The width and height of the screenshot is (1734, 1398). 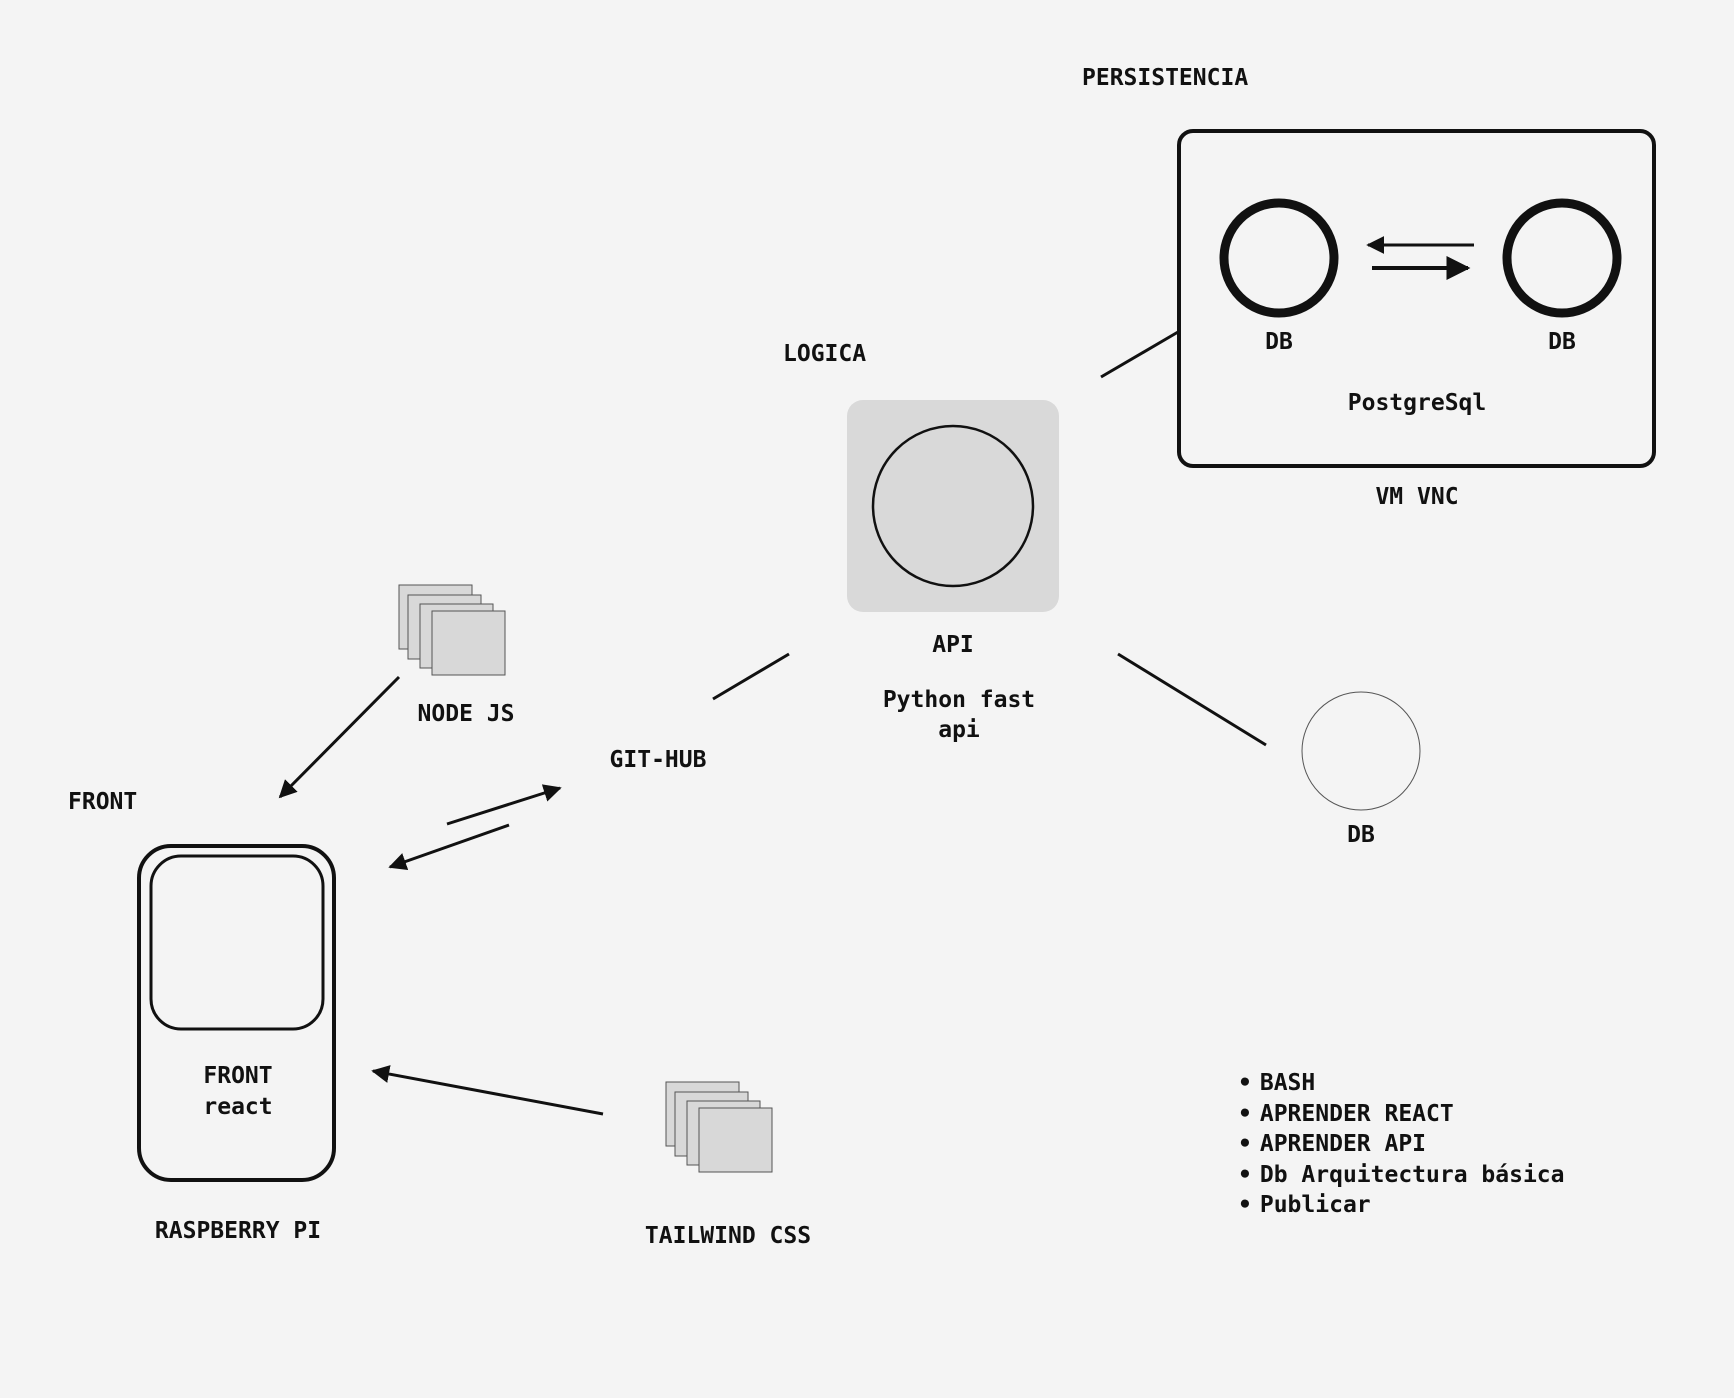 I want to click on standalone-db-icon, so click(x=1361, y=751).